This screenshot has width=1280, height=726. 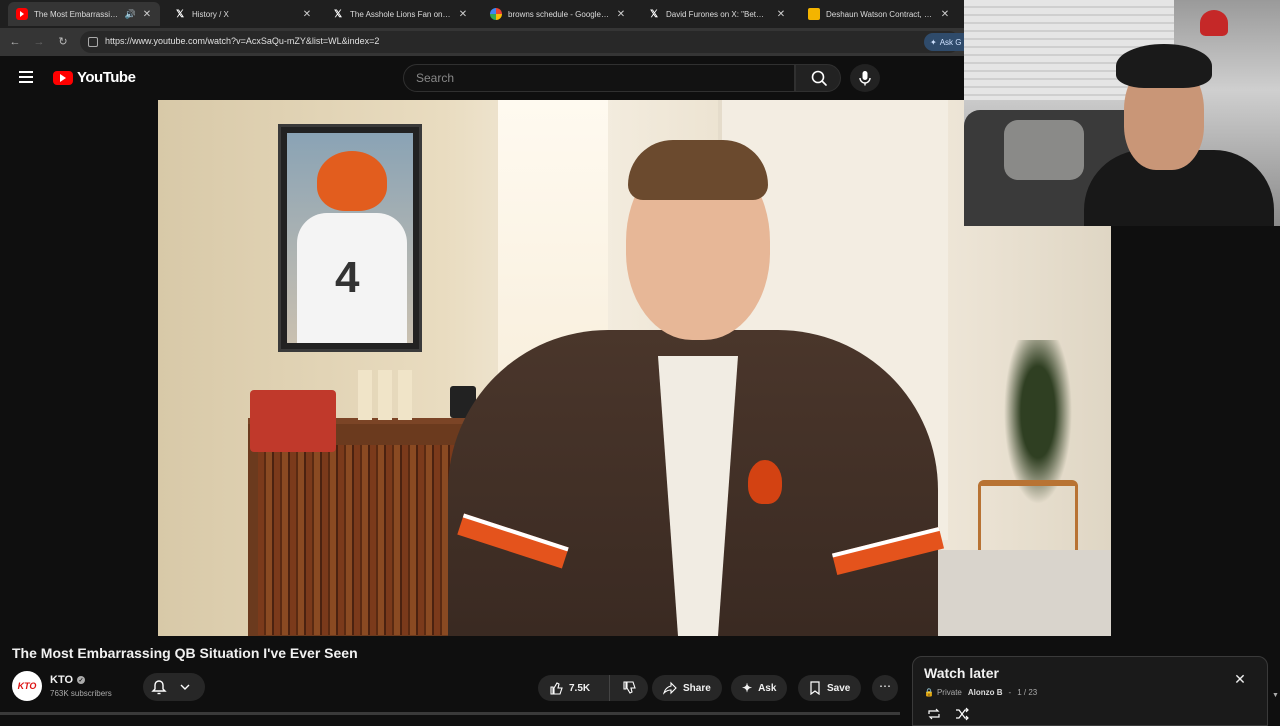 I want to click on channel-avatar-text: KTO, so click(x=27, y=686).